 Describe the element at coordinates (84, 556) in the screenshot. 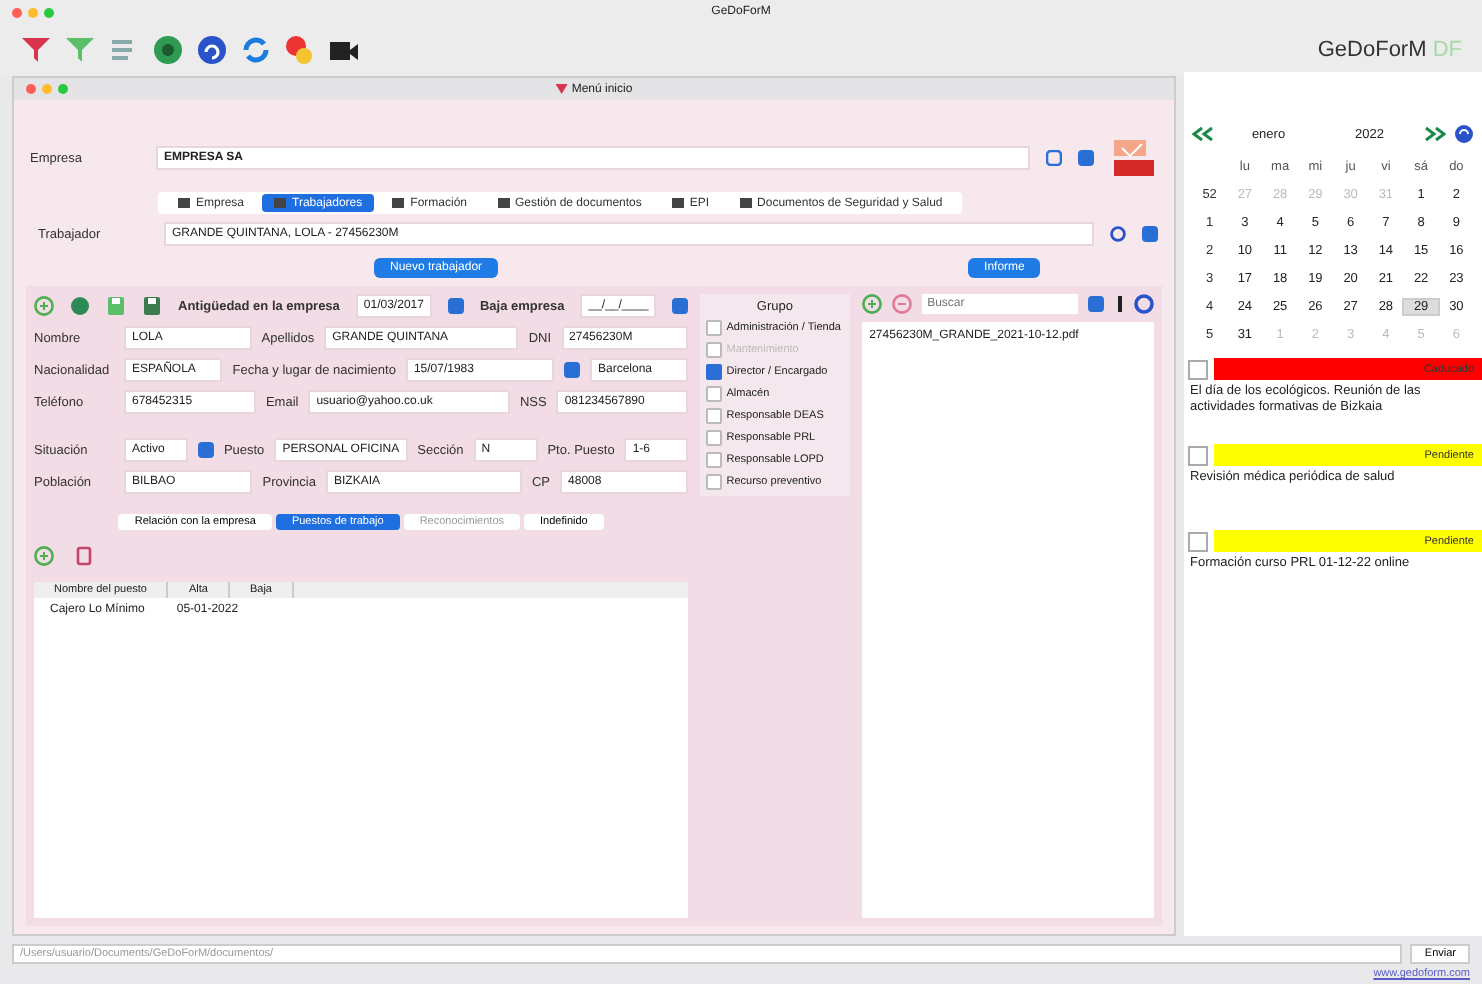

I see `trash-icon` at that location.